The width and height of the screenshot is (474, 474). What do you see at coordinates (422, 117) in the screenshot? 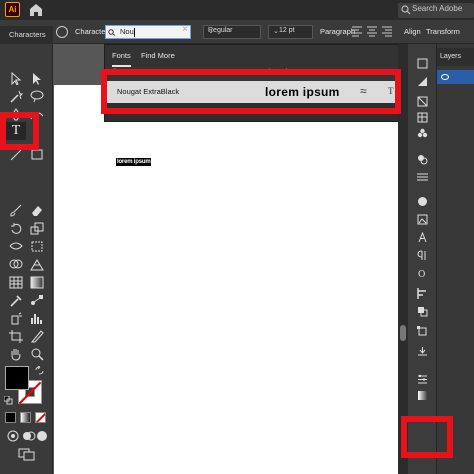
I see `swatches-icon` at bounding box center [422, 117].